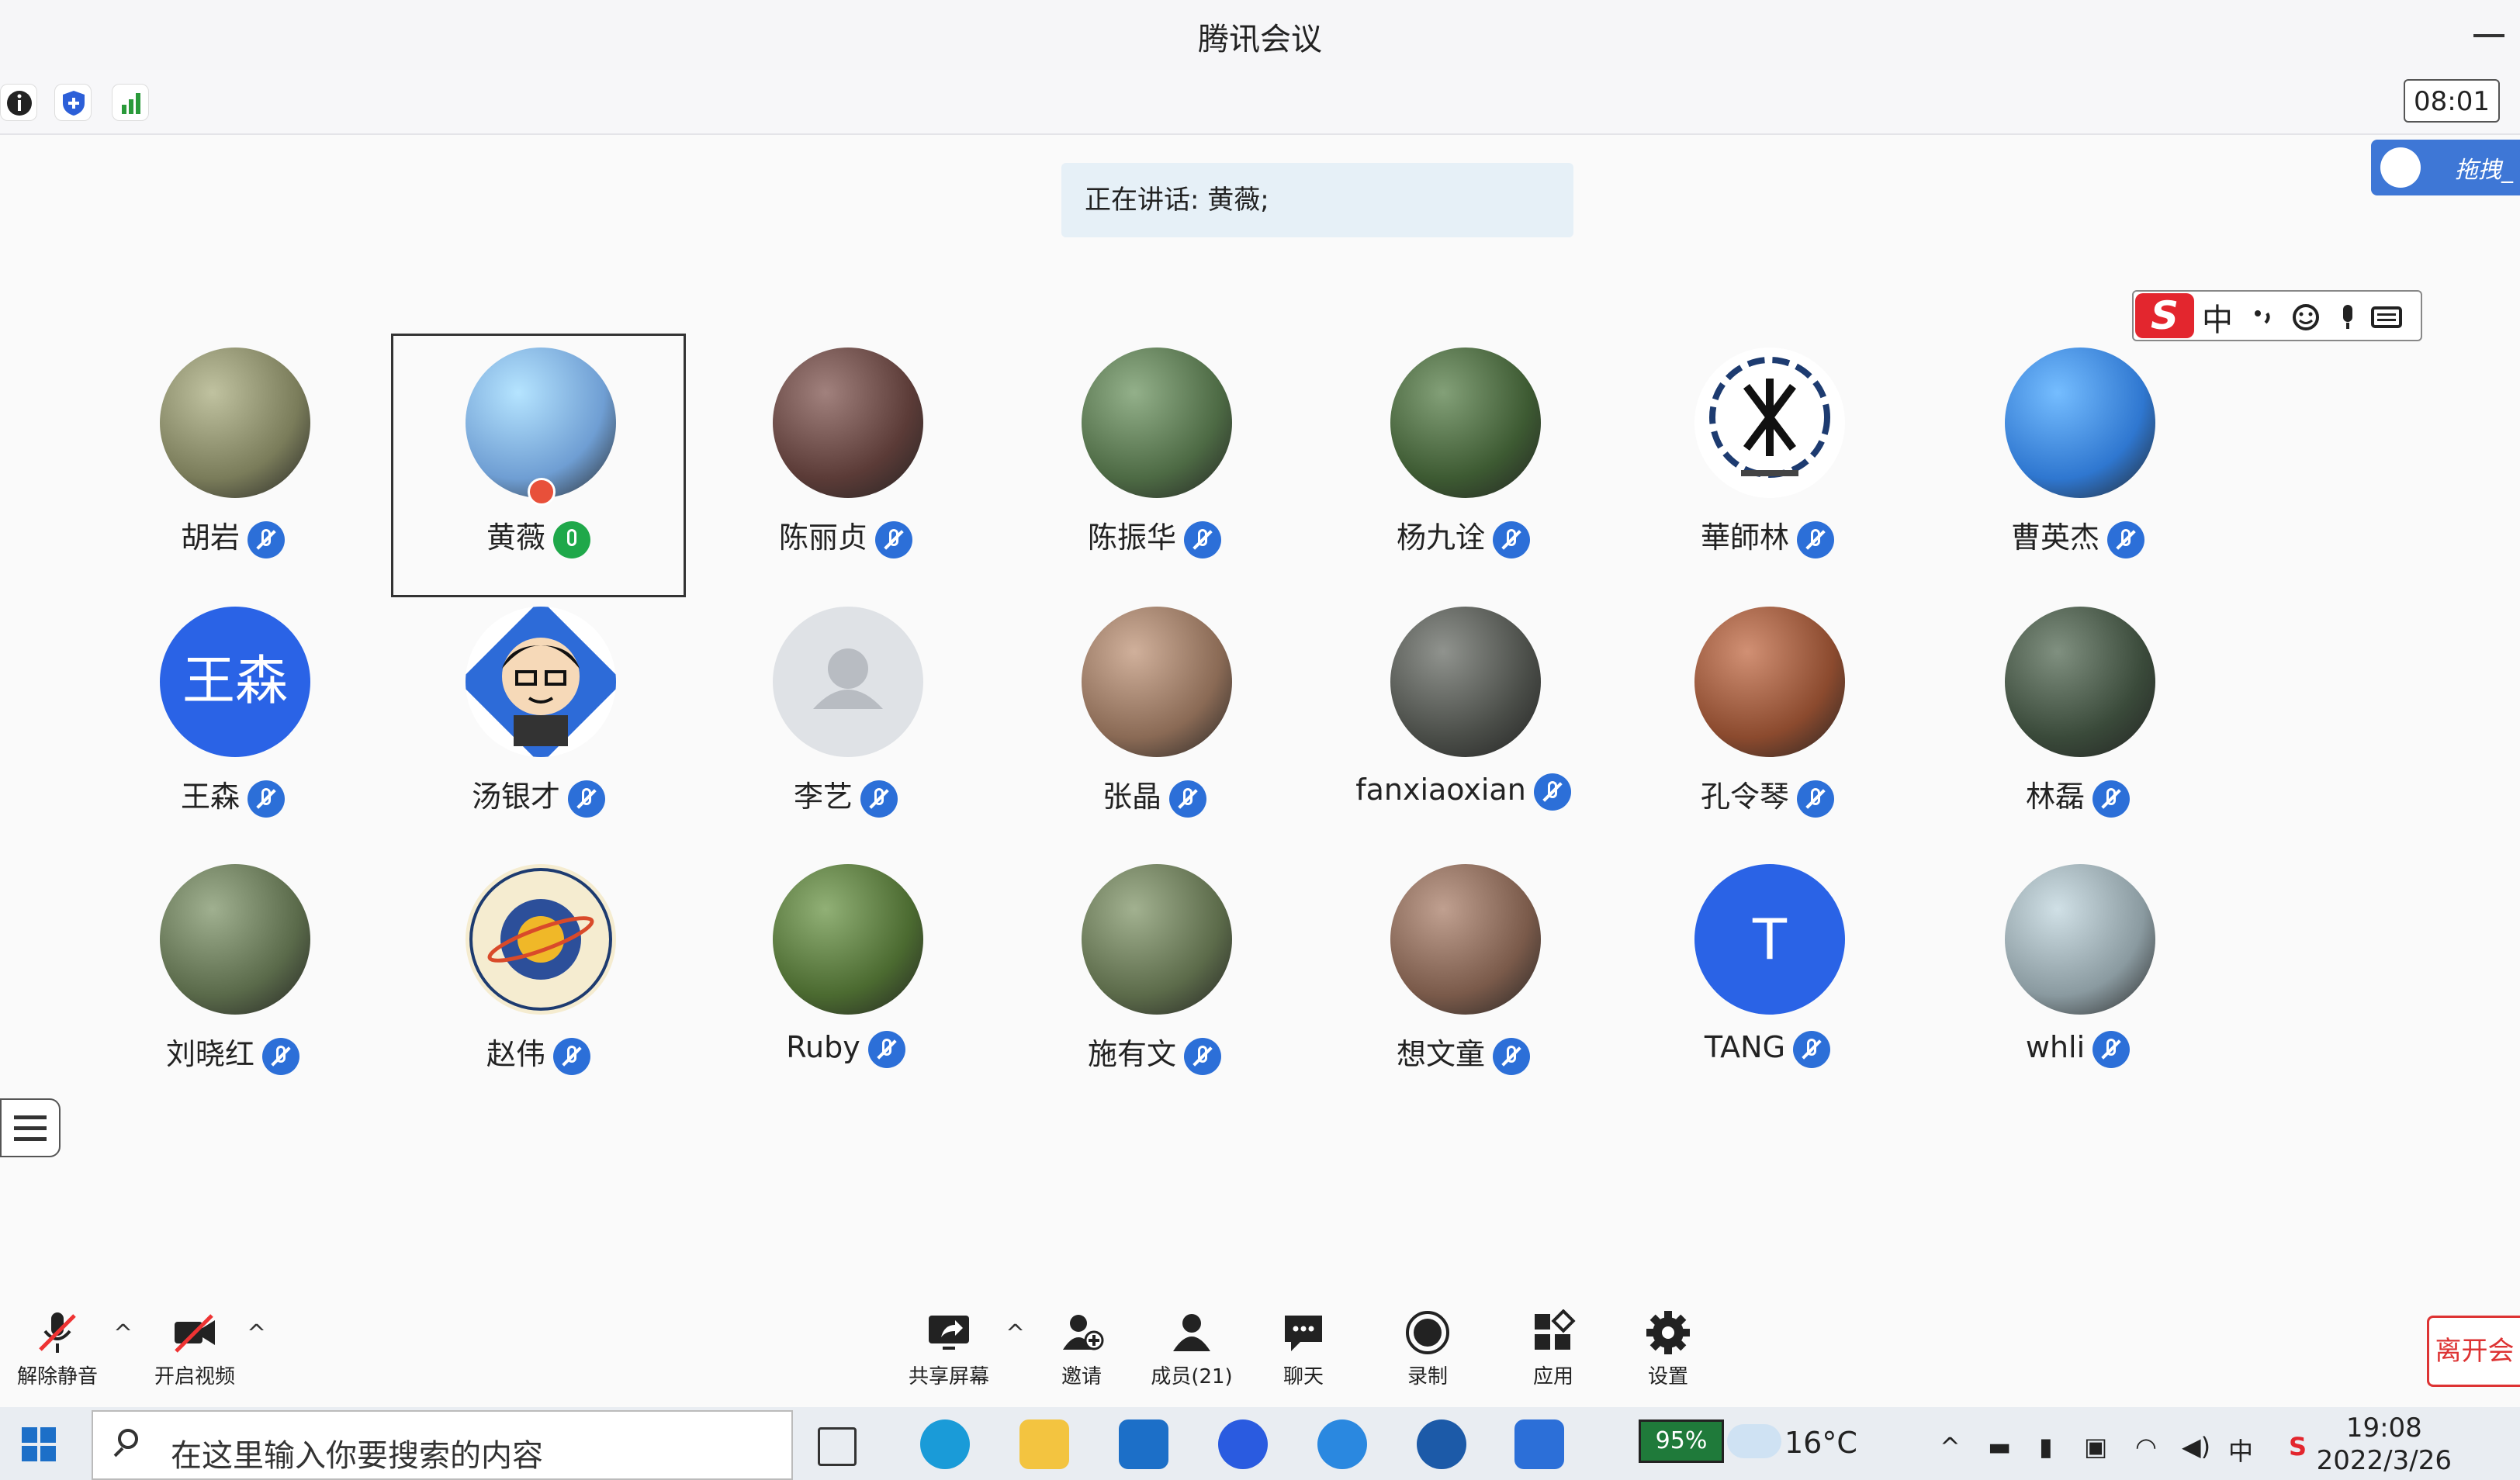  What do you see at coordinates (194, 1349) in the screenshot?
I see `start-video-button: 开启视频` at bounding box center [194, 1349].